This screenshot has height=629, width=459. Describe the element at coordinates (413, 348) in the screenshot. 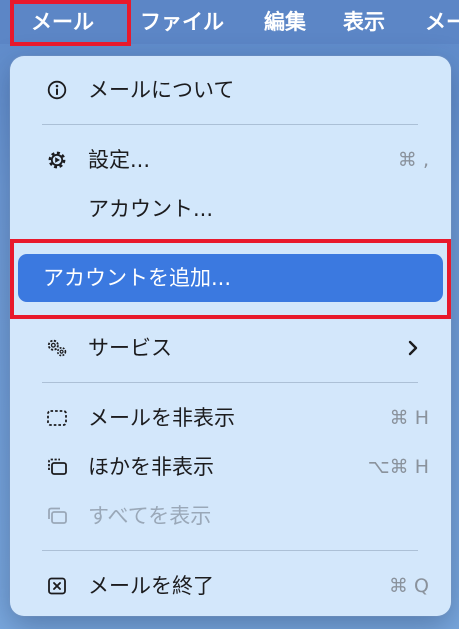

I see `chevron-right-icon` at that location.